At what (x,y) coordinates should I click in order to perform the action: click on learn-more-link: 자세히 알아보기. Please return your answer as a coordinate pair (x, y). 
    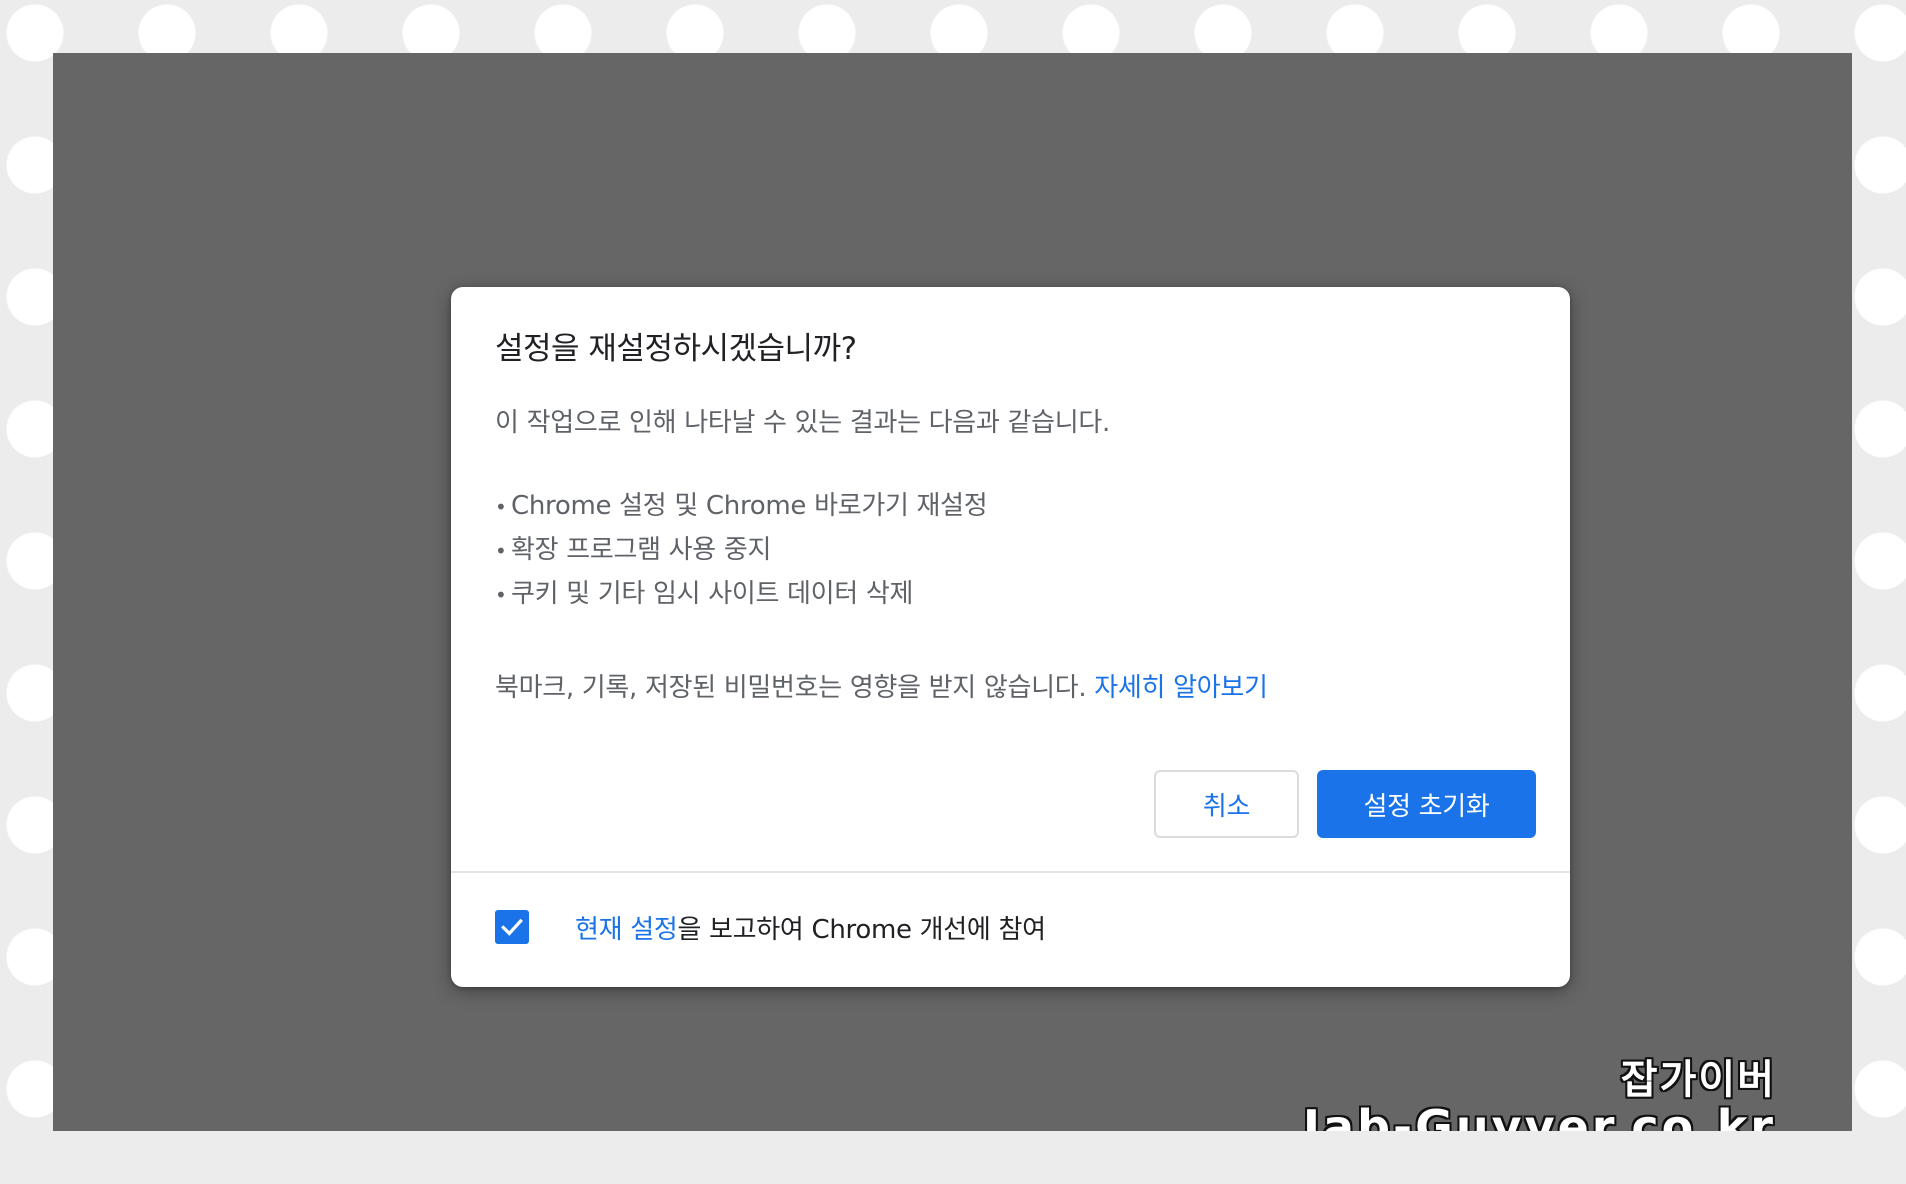
    Looking at the image, I should click on (1181, 688).